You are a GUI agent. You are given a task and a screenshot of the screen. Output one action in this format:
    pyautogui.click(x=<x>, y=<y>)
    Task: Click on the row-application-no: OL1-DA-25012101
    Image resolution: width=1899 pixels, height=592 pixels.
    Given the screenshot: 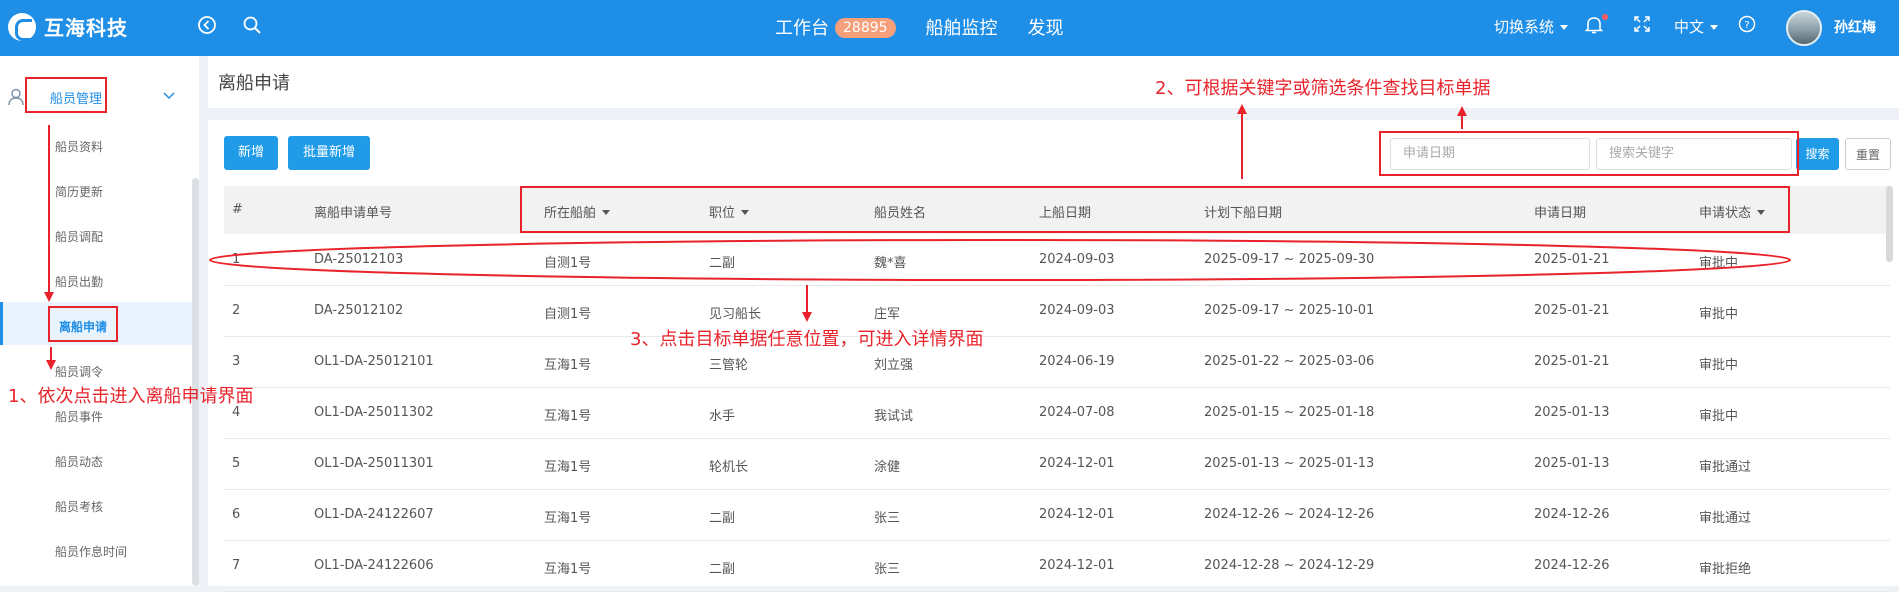 What is the action you would take?
    pyautogui.click(x=374, y=361)
    